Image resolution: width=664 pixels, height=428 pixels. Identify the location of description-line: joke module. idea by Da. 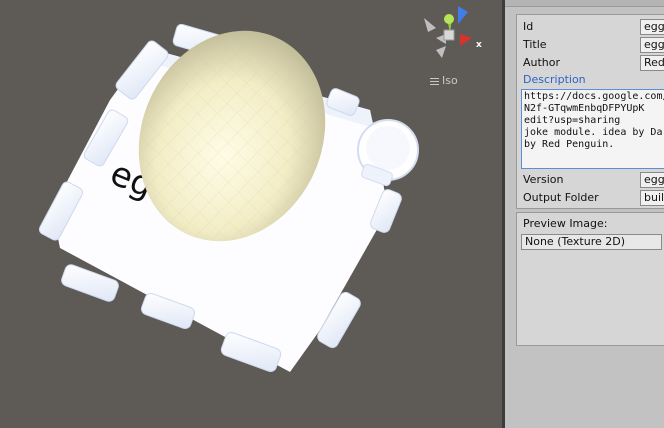
(593, 132).